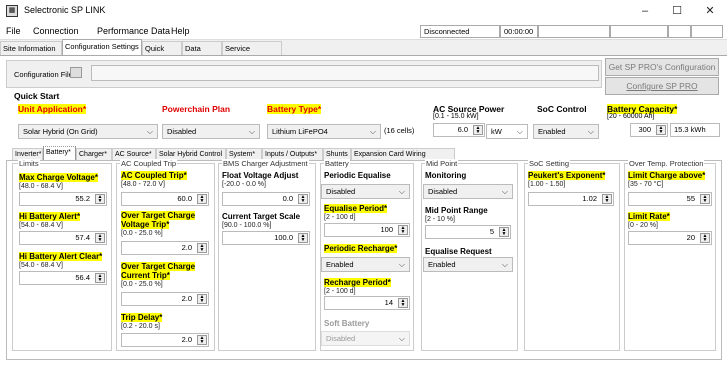 This screenshot has height=378, width=727. Describe the element at coordinates (337, 163) in the screenshot. I see `battery-title: Battery` at that location.